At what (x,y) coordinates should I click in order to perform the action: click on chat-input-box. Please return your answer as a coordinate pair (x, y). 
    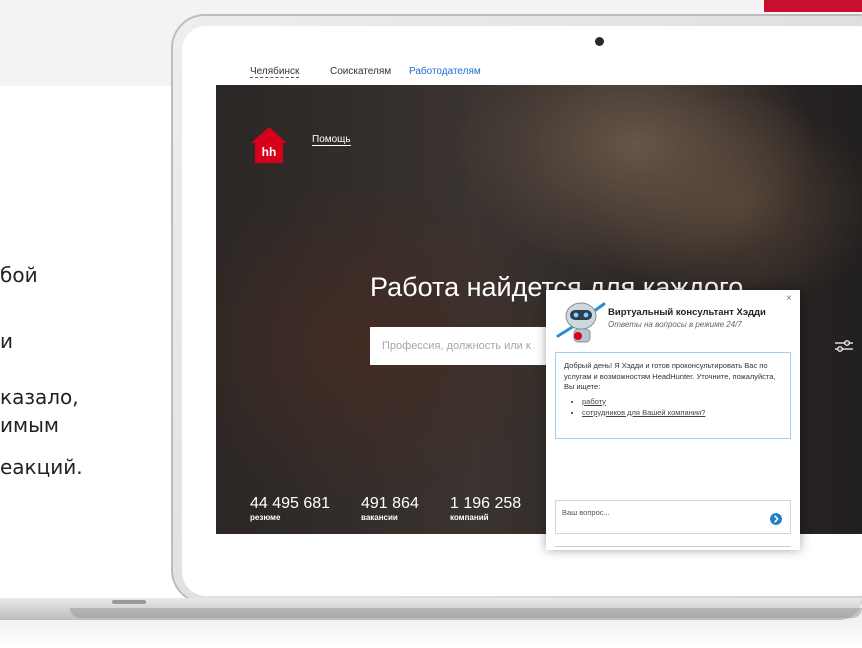
    Looking at the image, I should click on (673, 517).